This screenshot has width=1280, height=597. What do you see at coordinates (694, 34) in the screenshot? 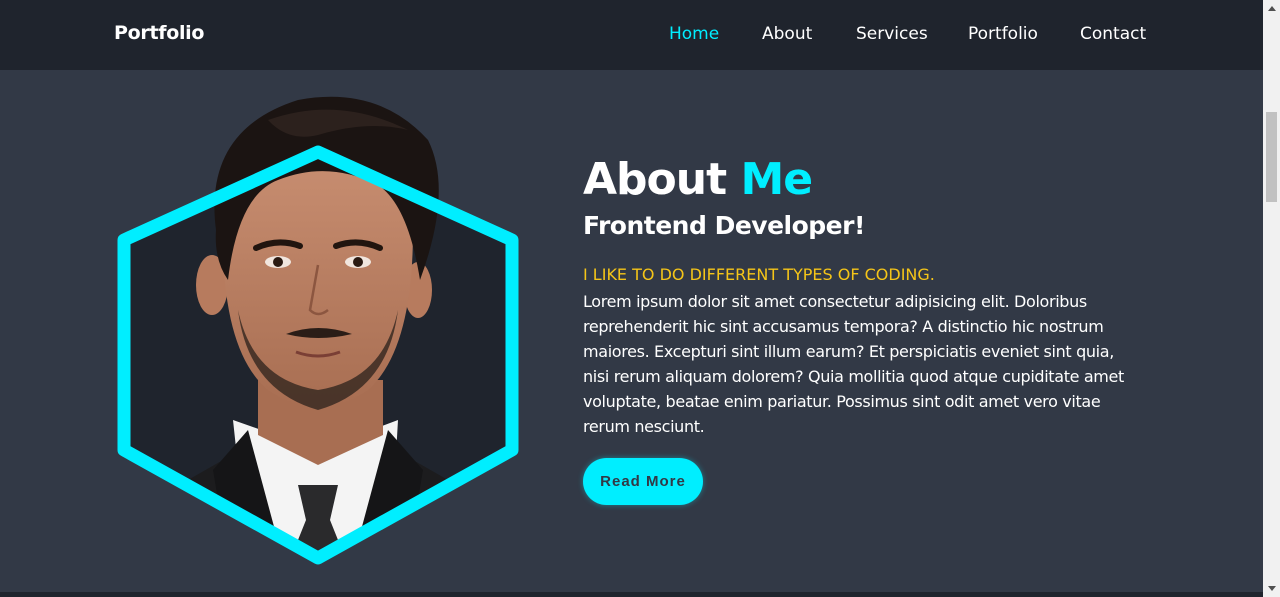
I see `nav-home: Home` at bounding box center [694, 34].